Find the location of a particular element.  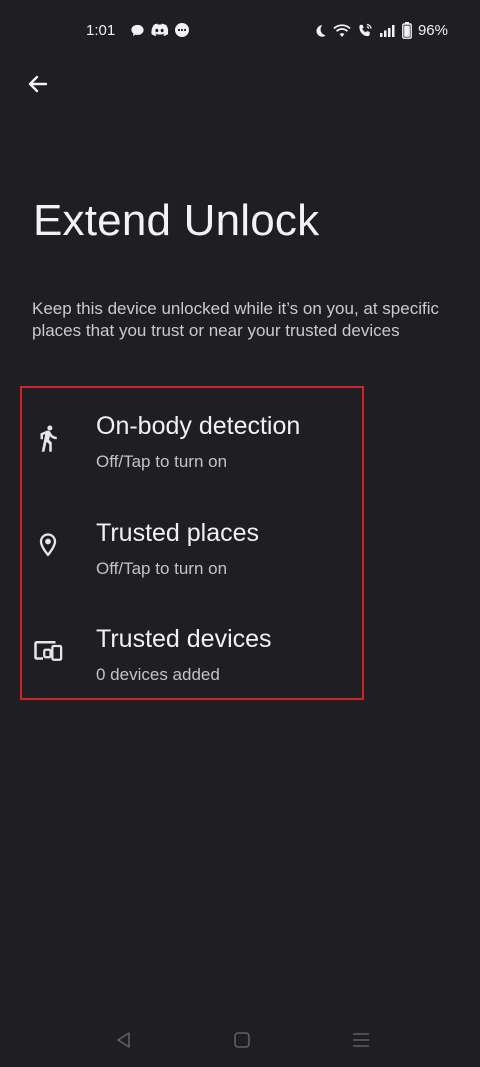

battery-percent: 96% is located at coordinates (432, 30).